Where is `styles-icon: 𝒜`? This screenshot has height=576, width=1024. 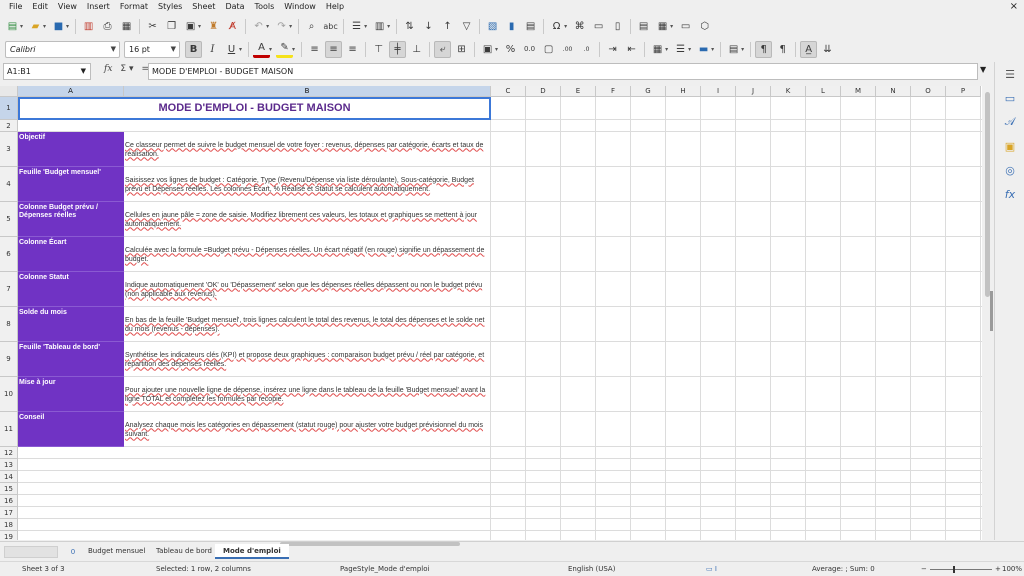 styles-icon: 𝒜 is located at coordinates (1009, 122).